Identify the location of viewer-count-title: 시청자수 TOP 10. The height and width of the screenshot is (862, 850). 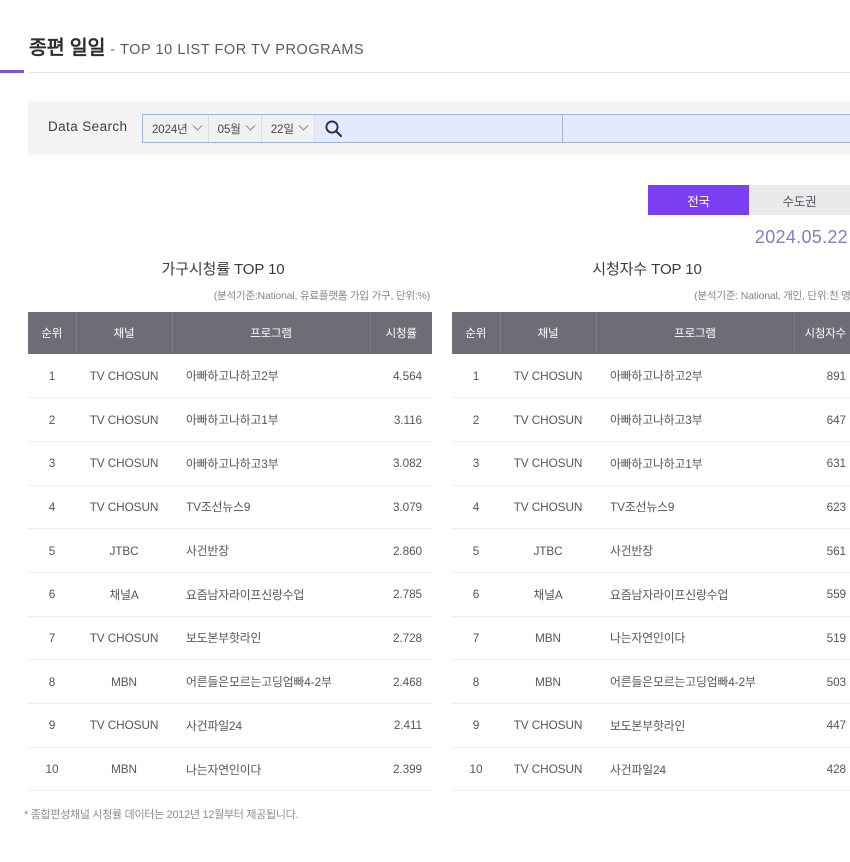
(647, 269).